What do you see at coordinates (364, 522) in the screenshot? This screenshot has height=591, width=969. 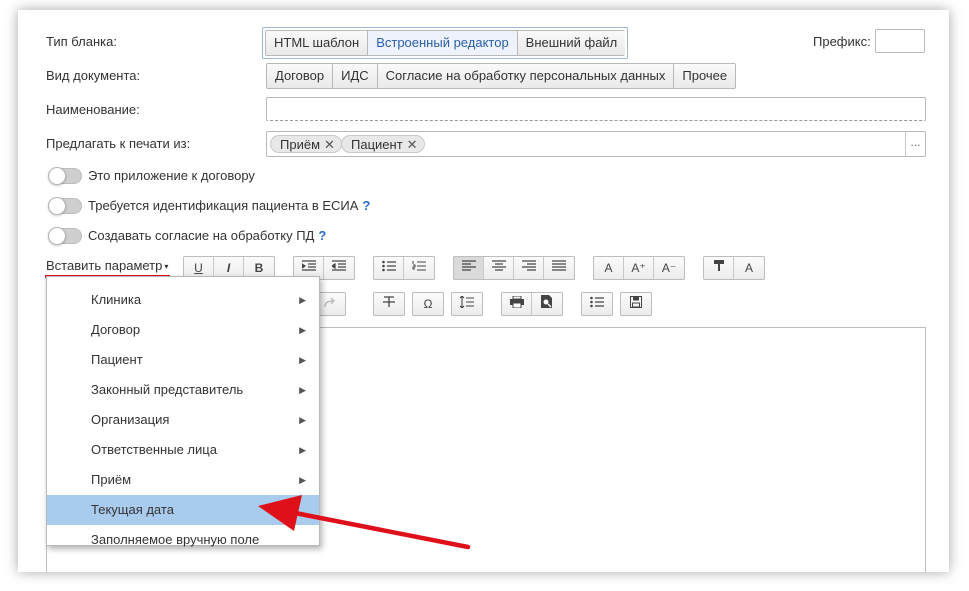 I see `annotation-arrow` at bounding box center [364, 522].